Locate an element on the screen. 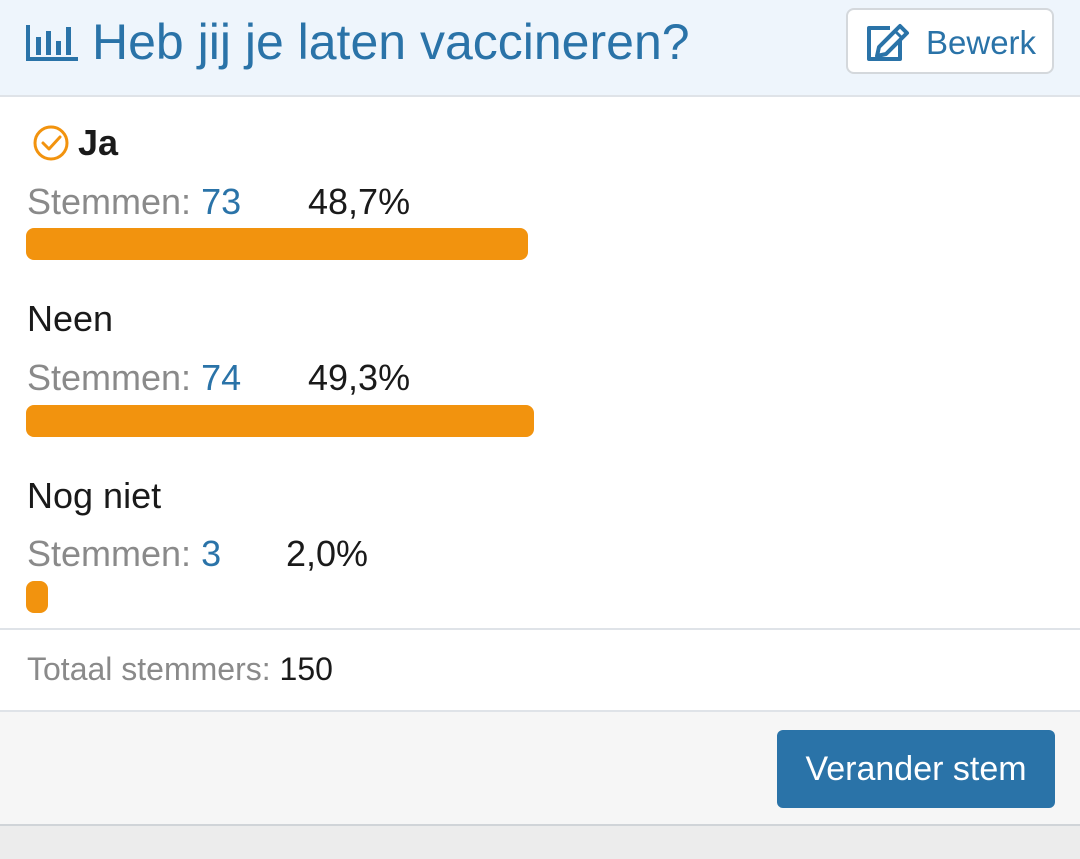 This screenshot has height=859, width=1080. edit-button: Bewerk is located at coordinates (950, 41).